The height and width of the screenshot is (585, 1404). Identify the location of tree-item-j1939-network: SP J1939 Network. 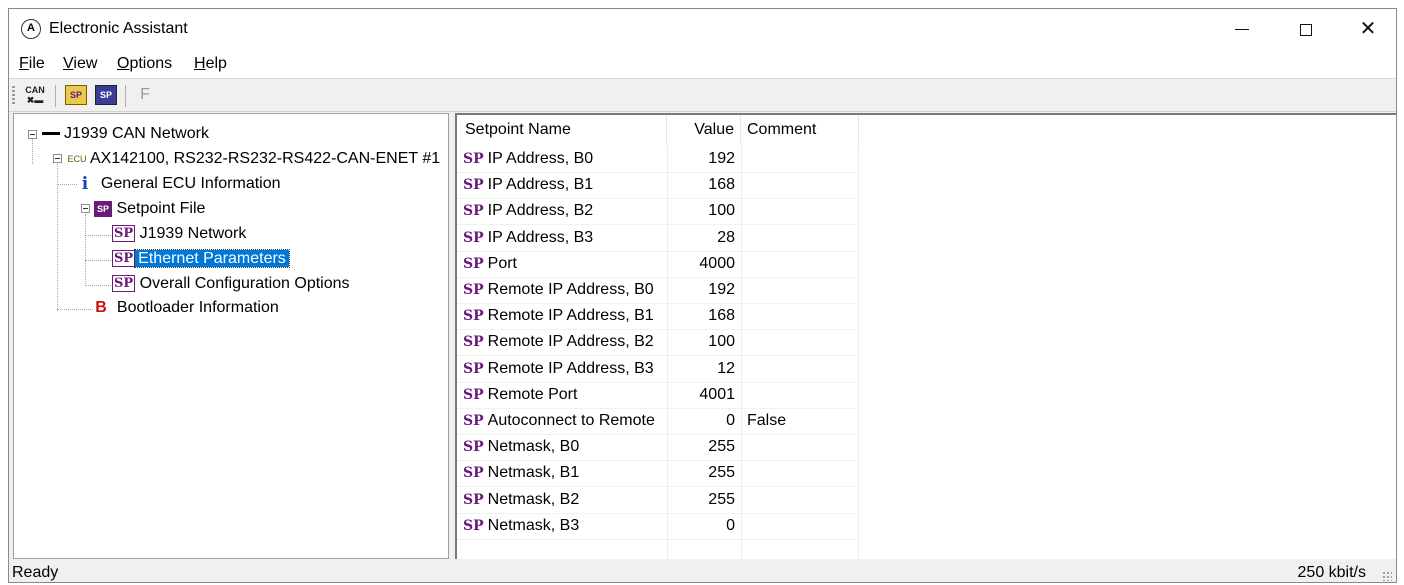
(179, 234).